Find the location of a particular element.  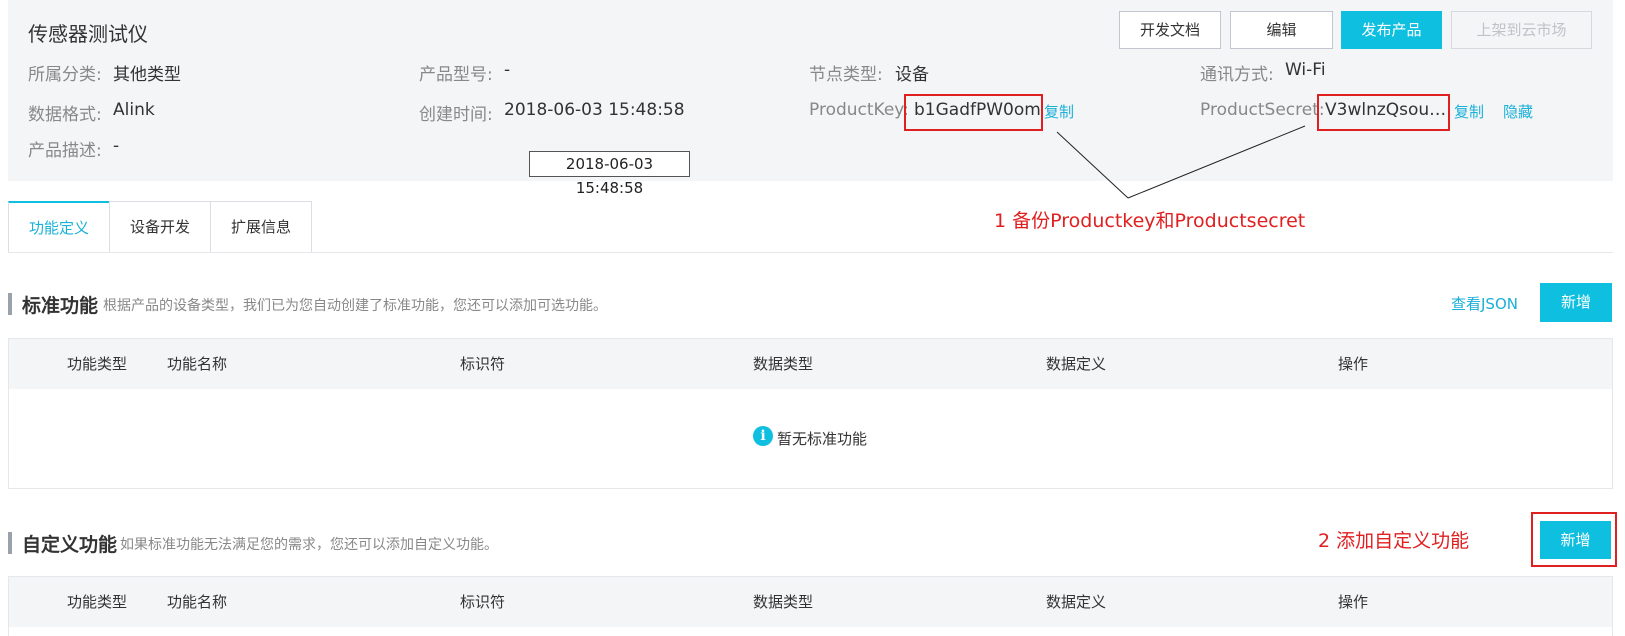

standard-table-header: 功能类型 功能名称 标识符 数据类型 数据定义 操作 is located at coordinates (810, 364).